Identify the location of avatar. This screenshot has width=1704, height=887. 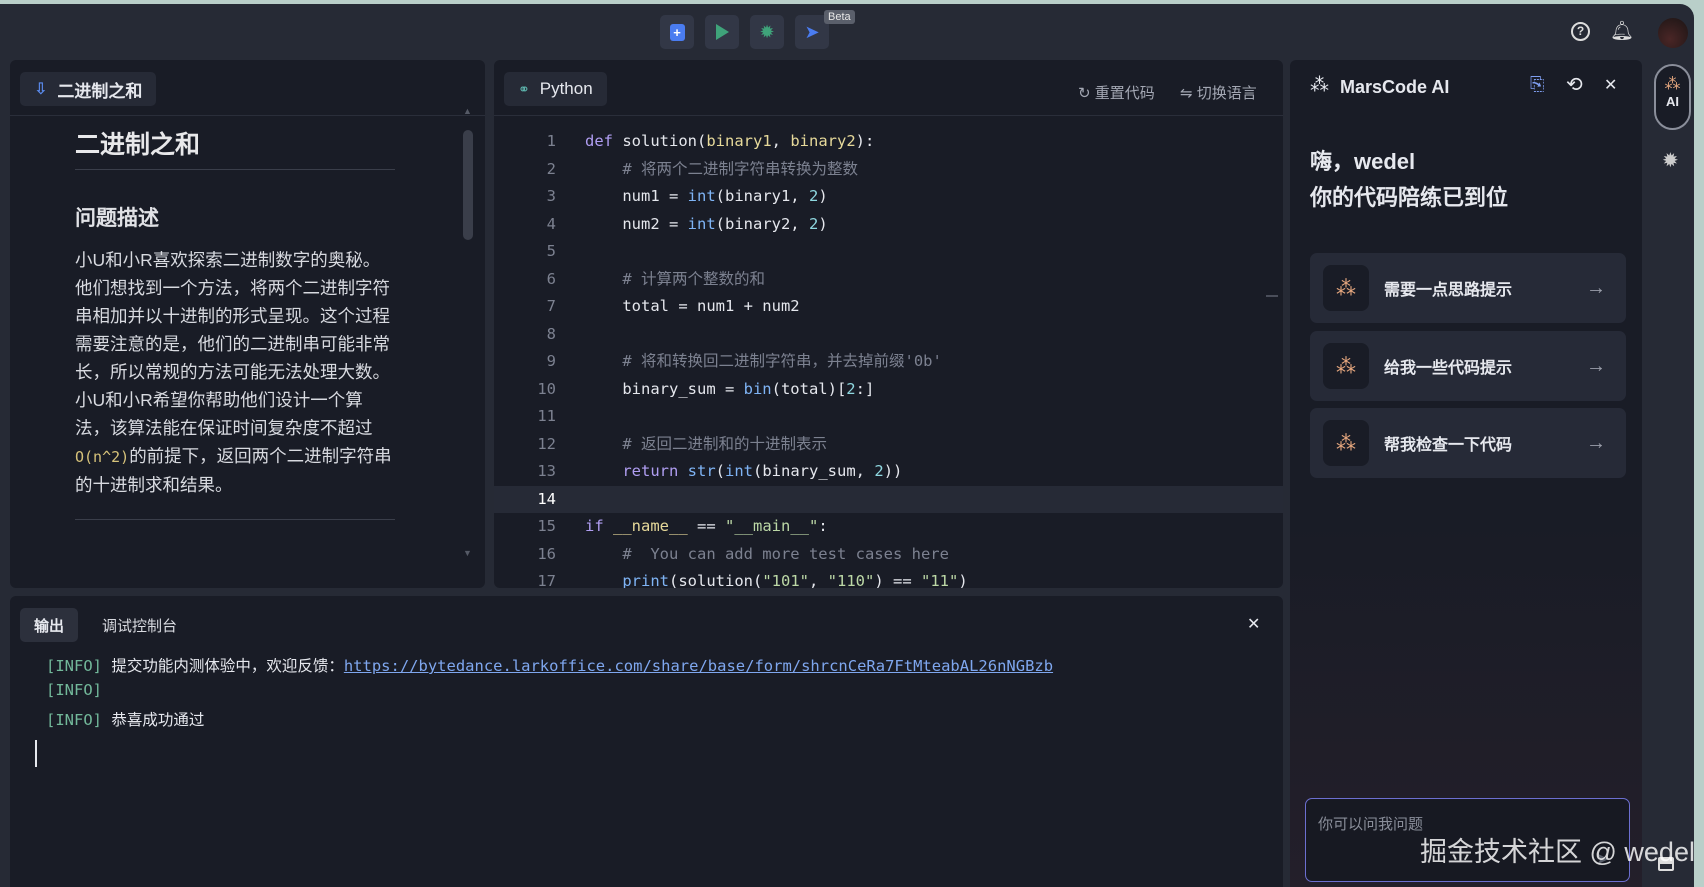
(1673, 33).